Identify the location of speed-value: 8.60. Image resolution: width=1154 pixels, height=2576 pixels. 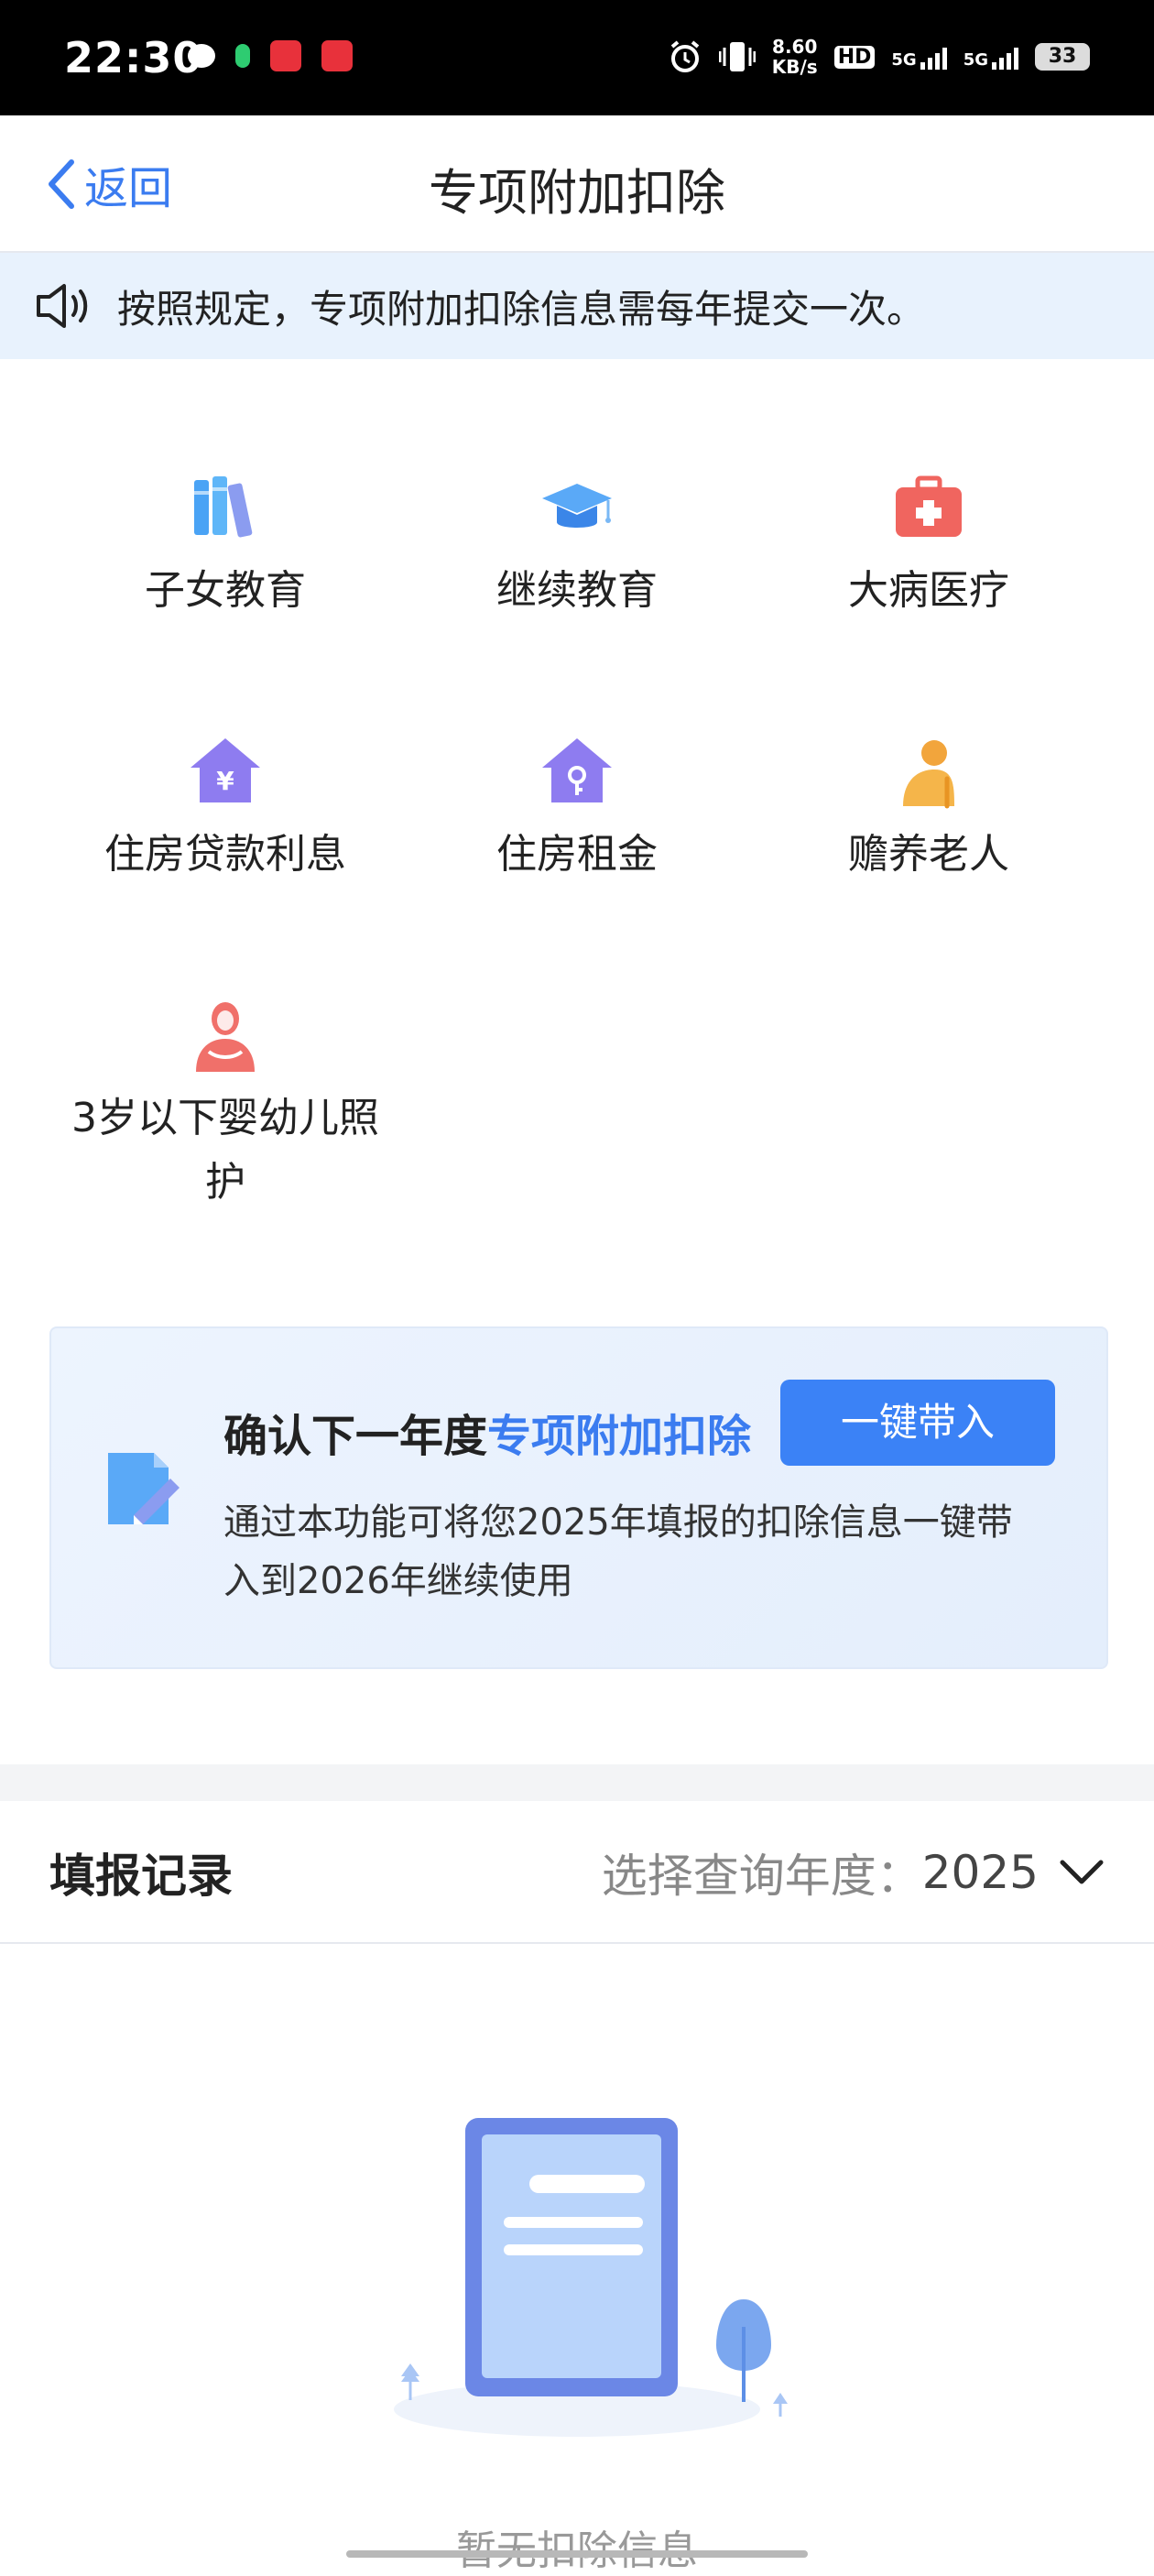
(795, 47).